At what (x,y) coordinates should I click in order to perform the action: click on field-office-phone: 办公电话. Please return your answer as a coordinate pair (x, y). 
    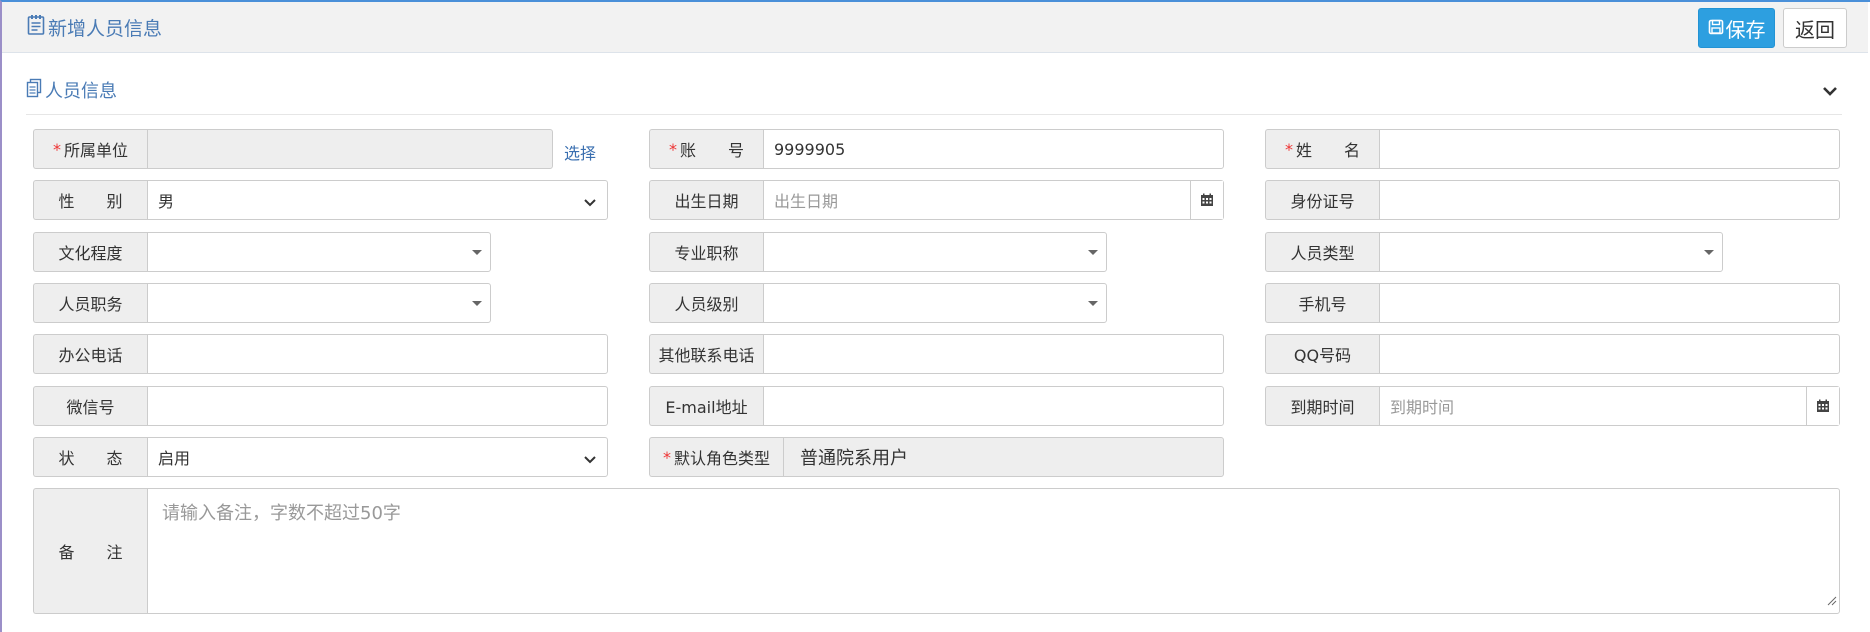
    Looking at the image, I should click on (320, 354).